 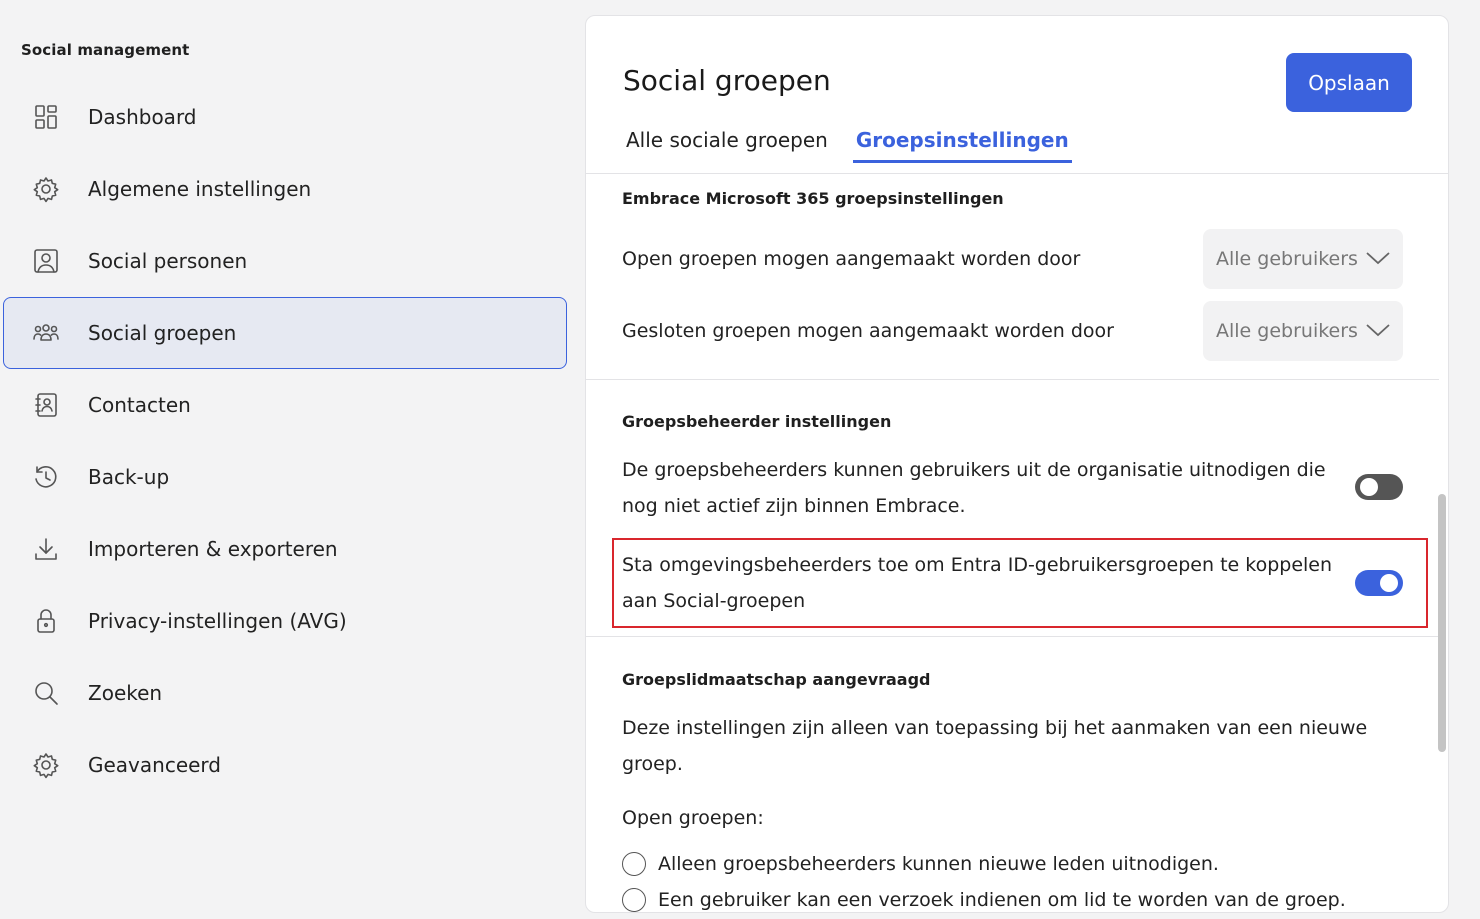 I want to click on search-icon, so click(x=46, y=693).